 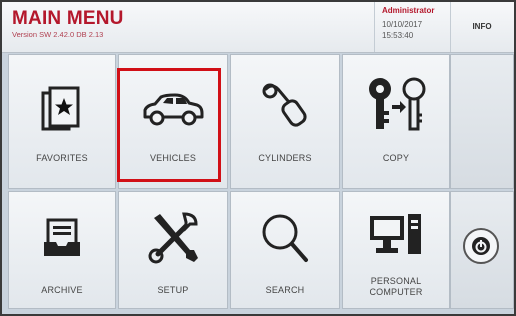 I want to click on personal-computer-tile: PERSONAL COMPUTER, so click(x=396, y=250).